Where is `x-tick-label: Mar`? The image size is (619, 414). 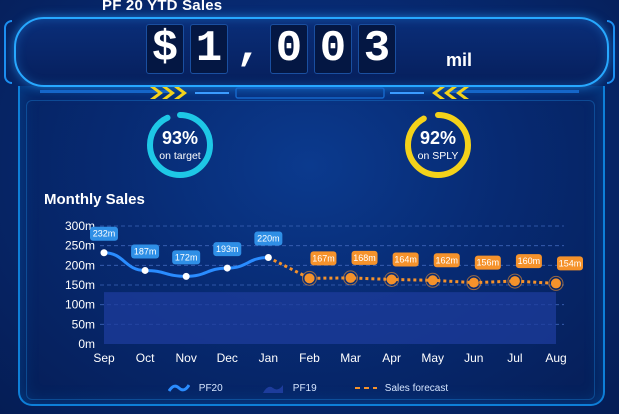
x-tick-label: Mar is located at coordinates (350, 358).